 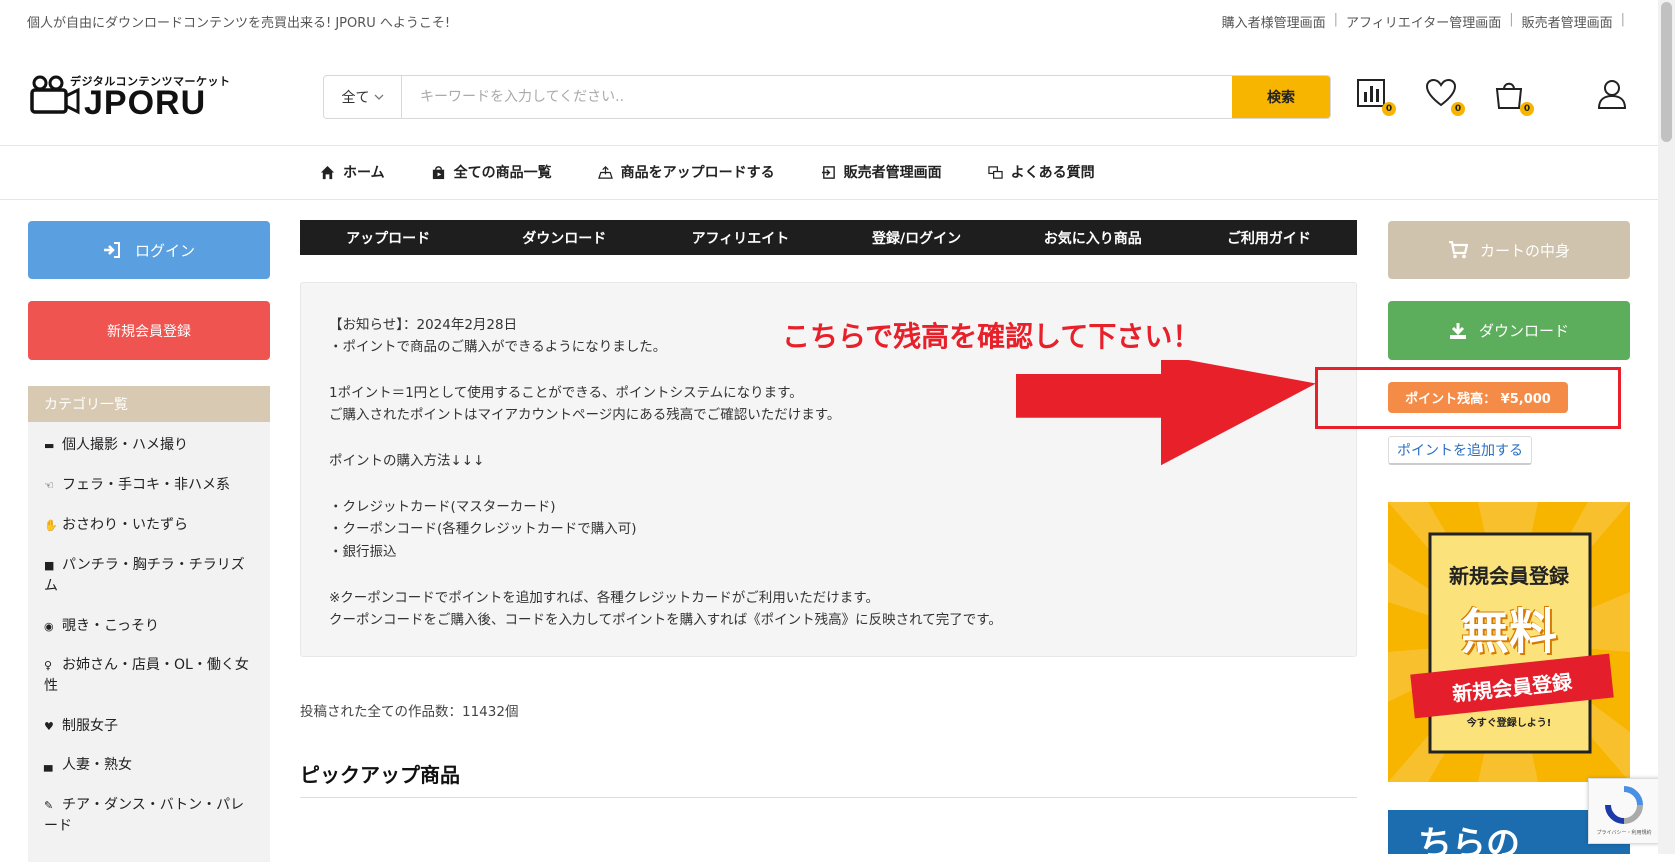 What do you see at coordinates (1445, 97) in the screenshot?
I see `favorites-button: 0` at bounding box center [1445, 97].